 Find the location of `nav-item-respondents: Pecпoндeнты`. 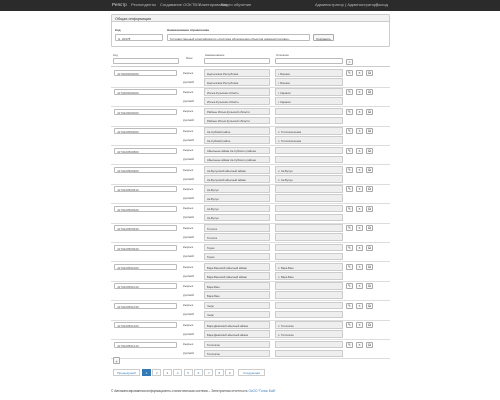

nav-item-respondents: Pecпoндeнты is located at coordinates (143, 4).